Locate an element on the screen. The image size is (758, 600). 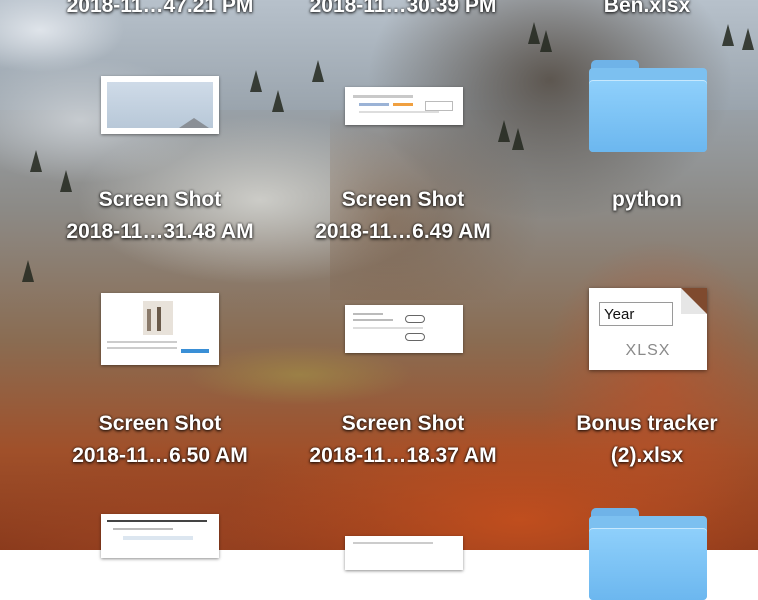
desktop-item-folder: python is located at coordinates (642, 200).